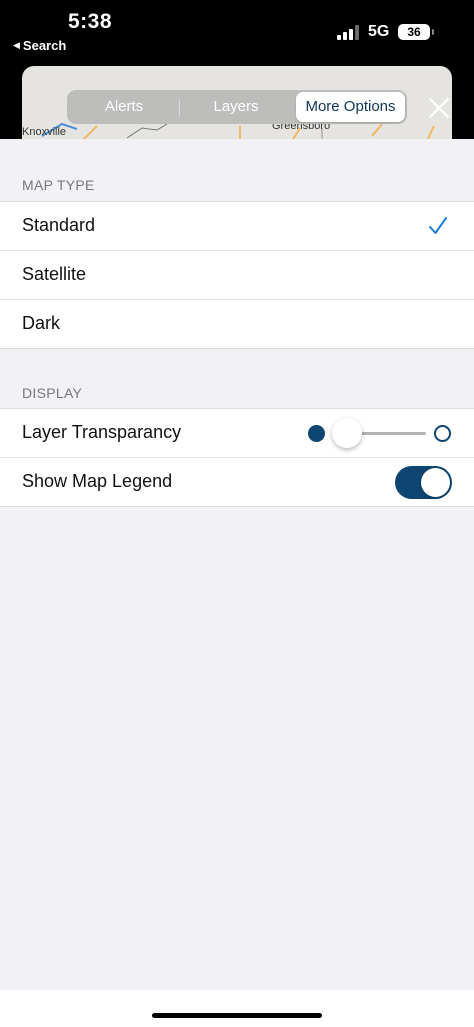  What do you see at coordinates (435, 482) in the screenshot?
I see `toggle-knob` at bounding box center [435, 482].